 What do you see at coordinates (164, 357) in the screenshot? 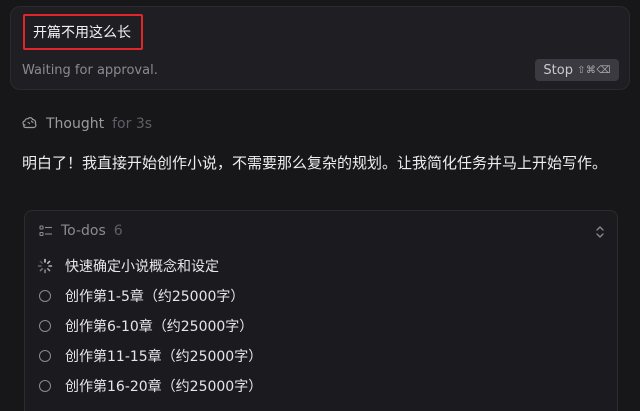
I see `todo-label: 创作第11-15章（约25000字）` at bounding box center [164, 357].